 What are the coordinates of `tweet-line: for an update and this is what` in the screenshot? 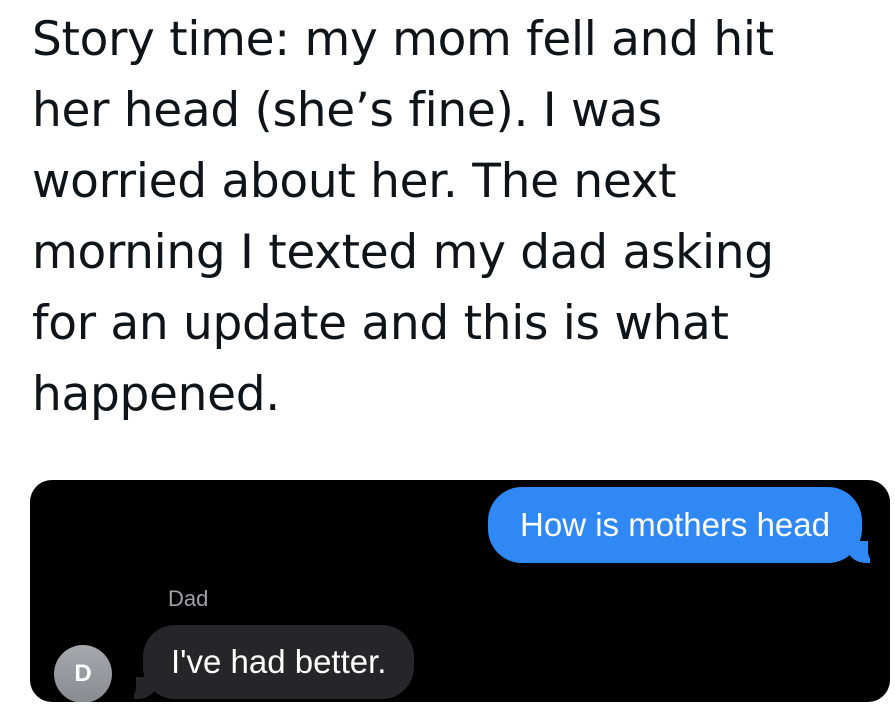 It's located at (380, 323).